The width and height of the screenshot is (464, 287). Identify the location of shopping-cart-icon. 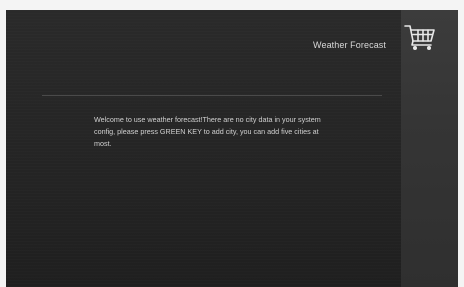
(420, 37).